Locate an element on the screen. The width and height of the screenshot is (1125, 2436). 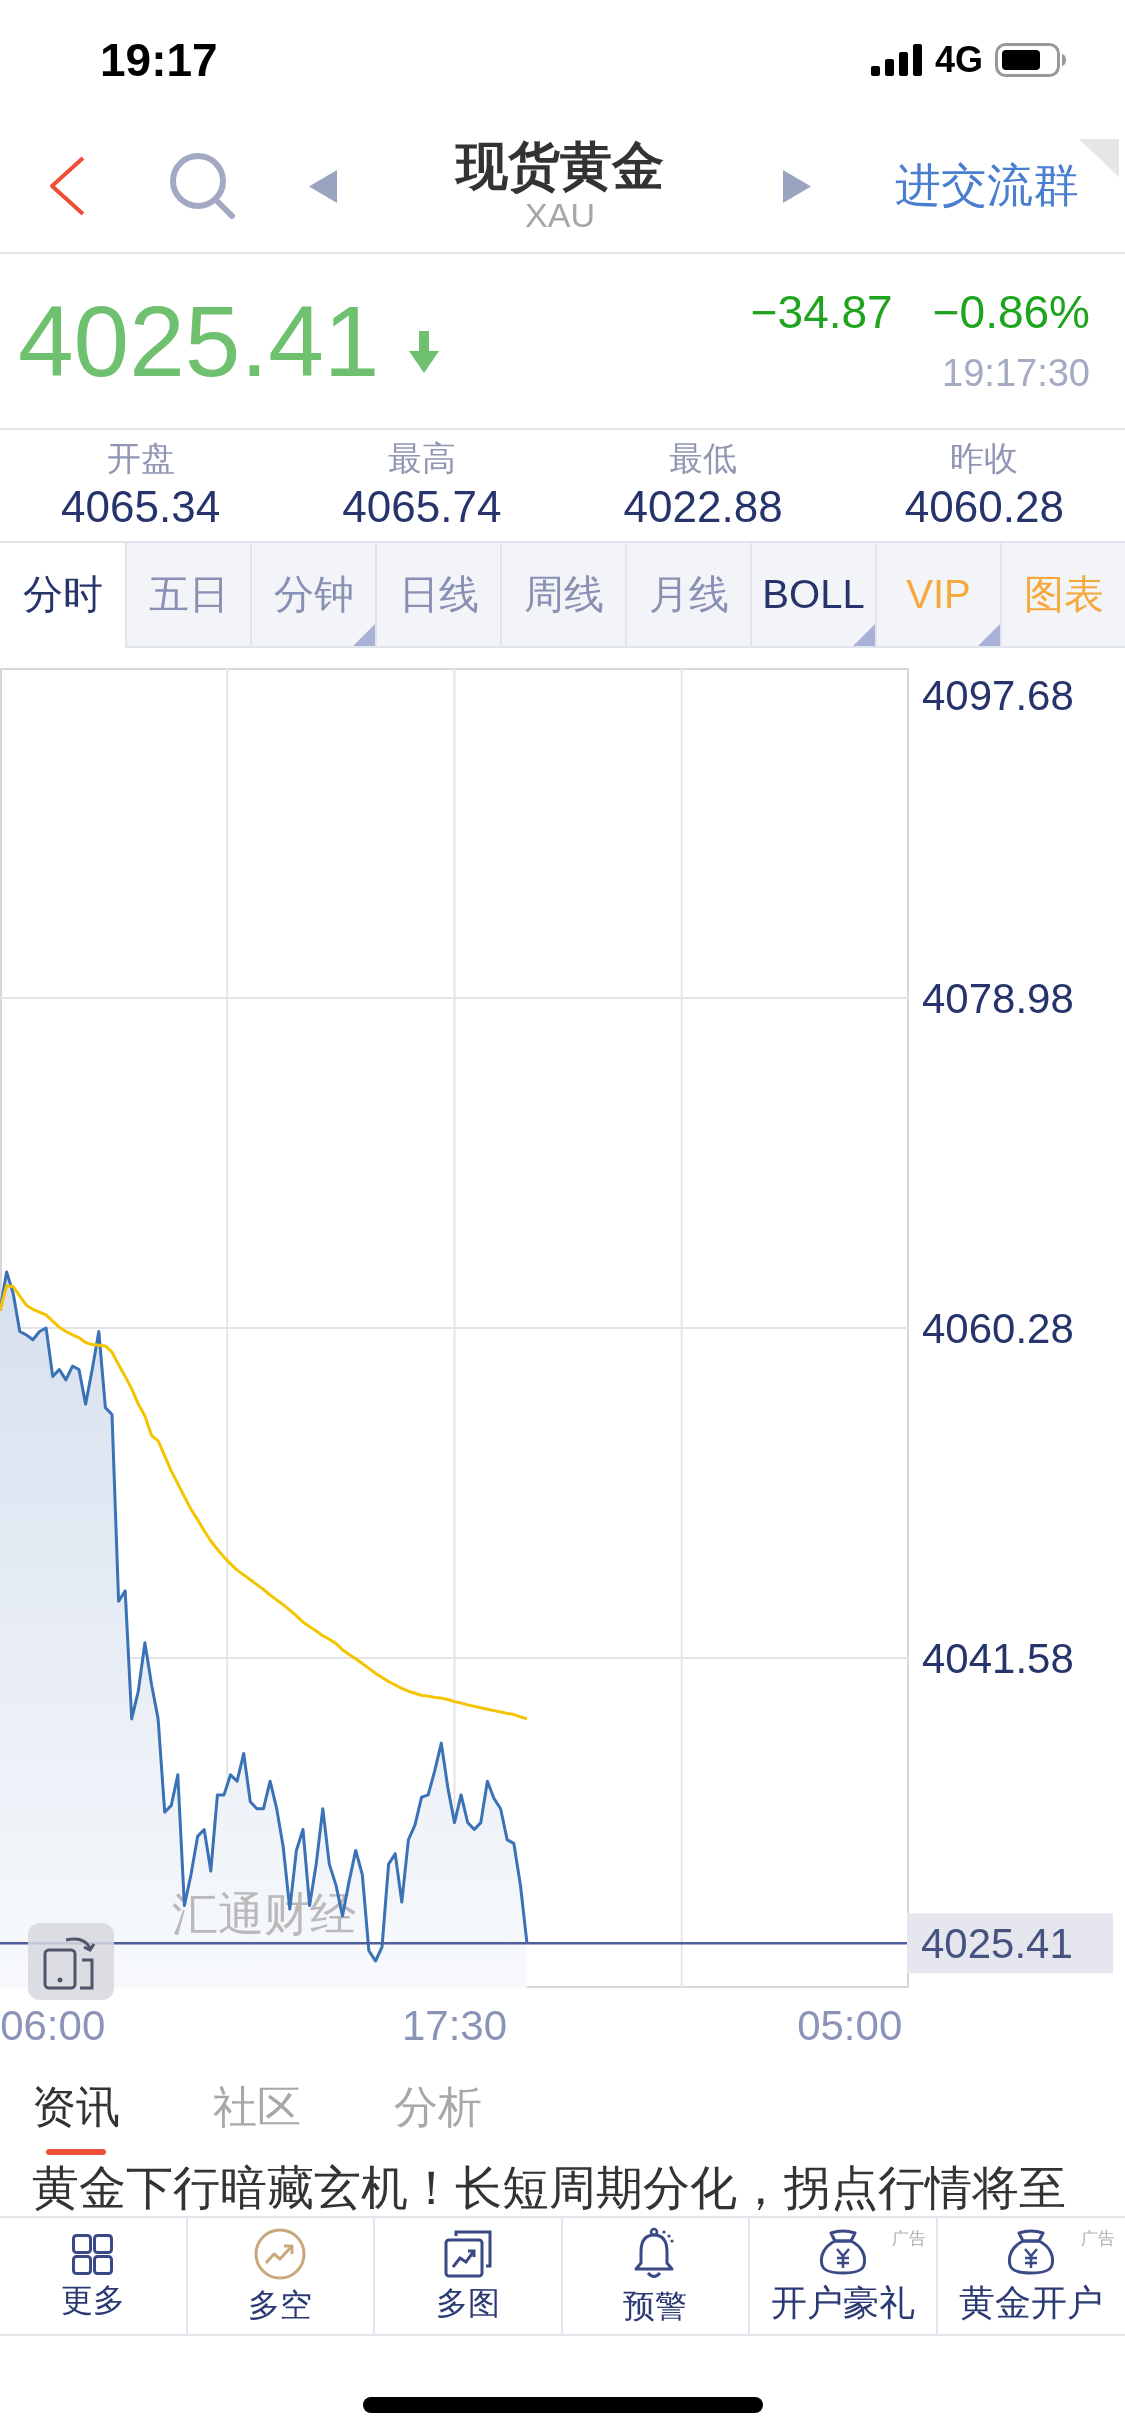
search-icon is located at coordinates (202, 186).